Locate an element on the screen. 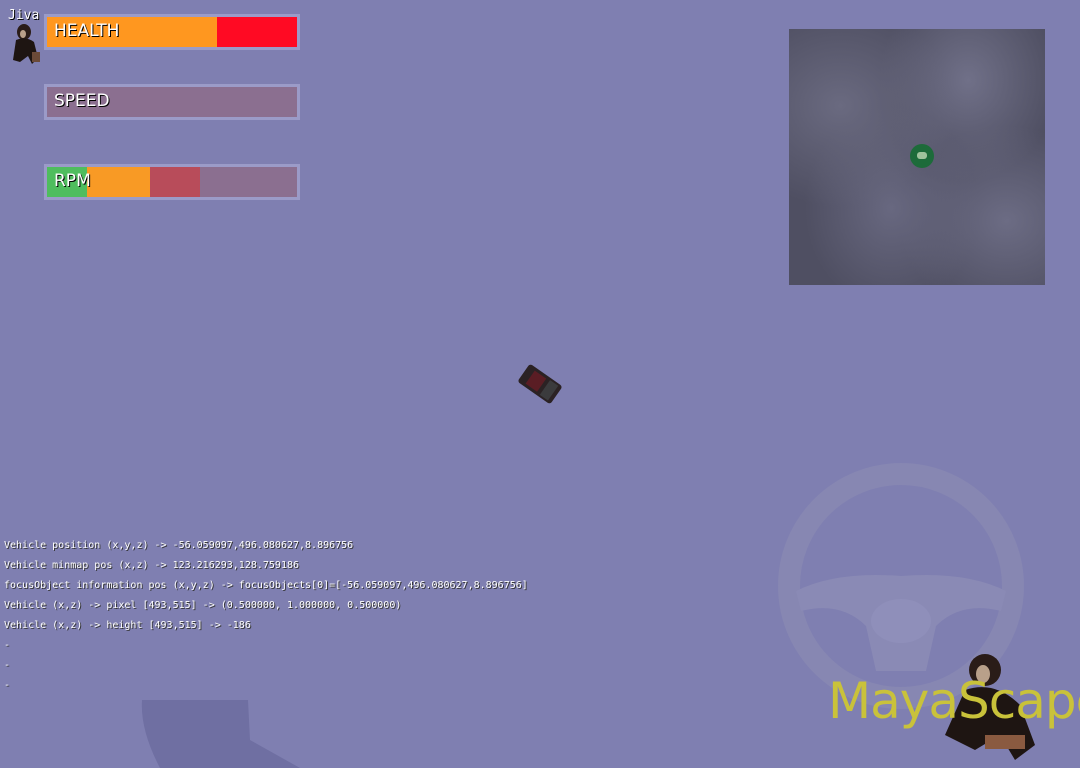  rpm-label: RPM is located at coordinates (72, 181).